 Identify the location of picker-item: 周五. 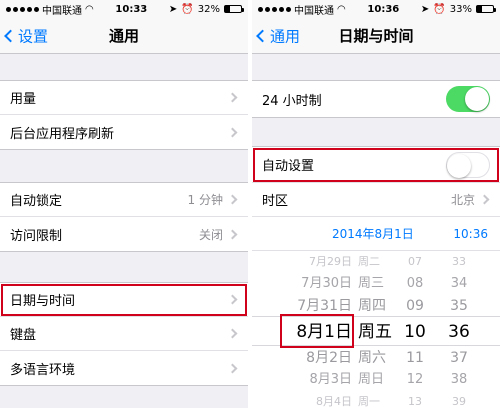
(378, 332).